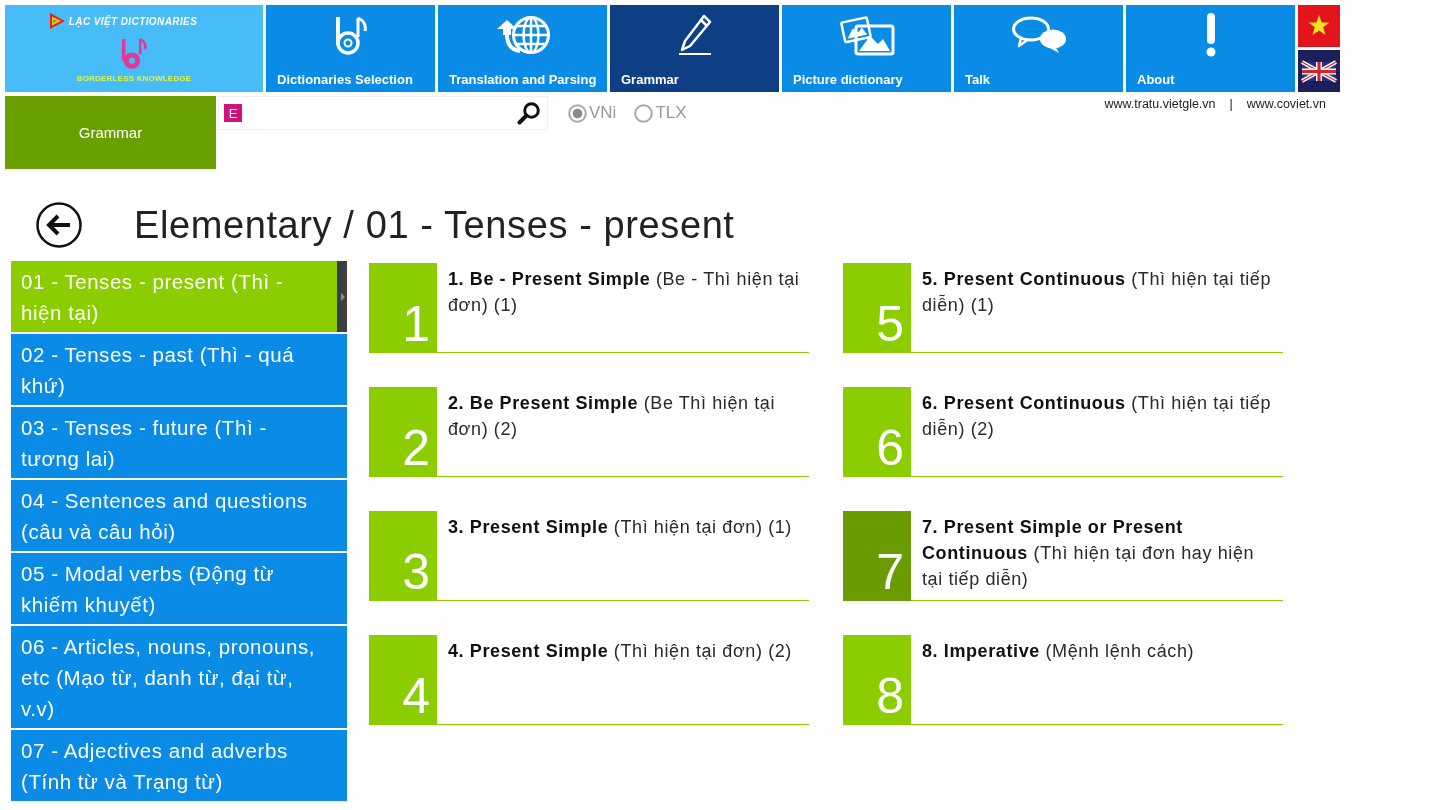 Image resolution: width=1440 pixels, height=810 pixels. I want to click on lesson-title: 3. Present Simple (Thì hiện tại đơn) (1), so click(623, 556).